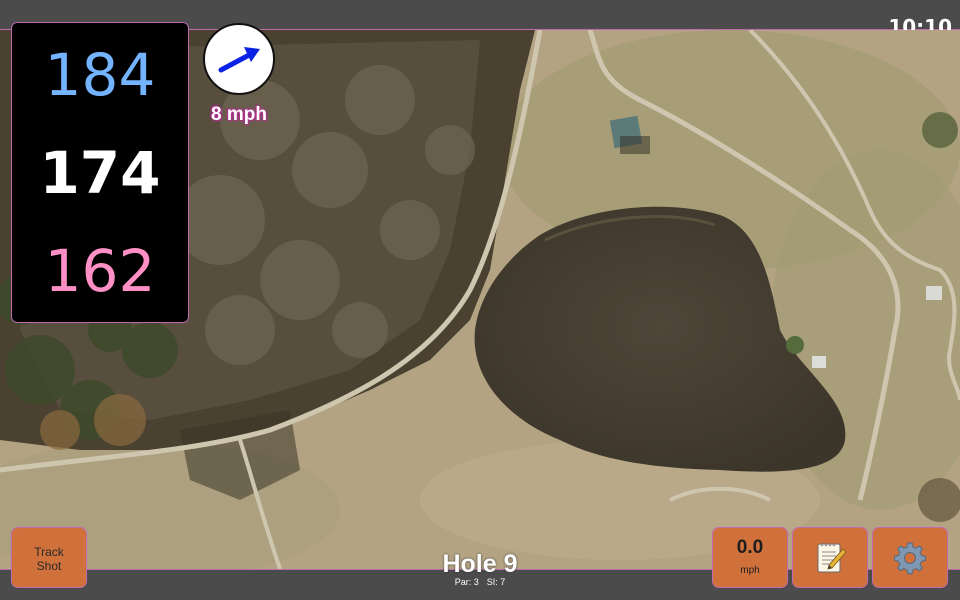  I want to click on hole-title: Hole 9, so click(480, 564).